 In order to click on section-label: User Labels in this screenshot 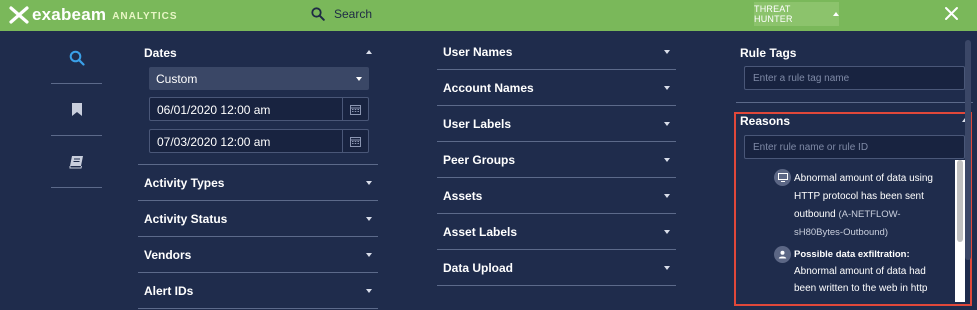, I will do `click(477, 123)`.